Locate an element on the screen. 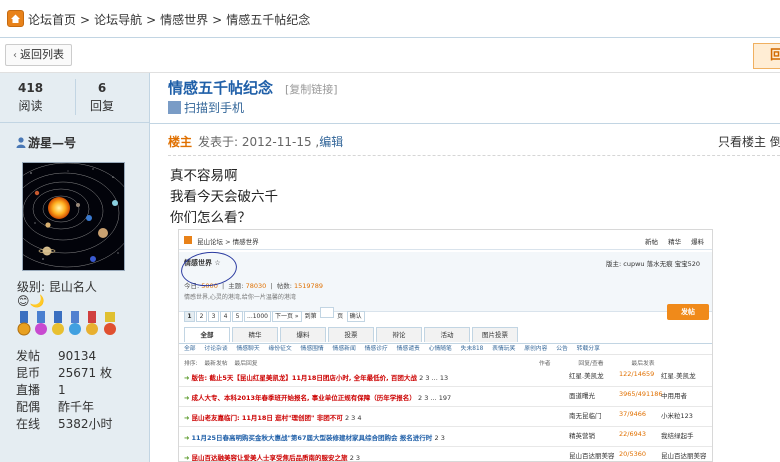 The width and height of the screenshot is (780, 462). author-name: 游星—号 is located at coordinates (46, 142).